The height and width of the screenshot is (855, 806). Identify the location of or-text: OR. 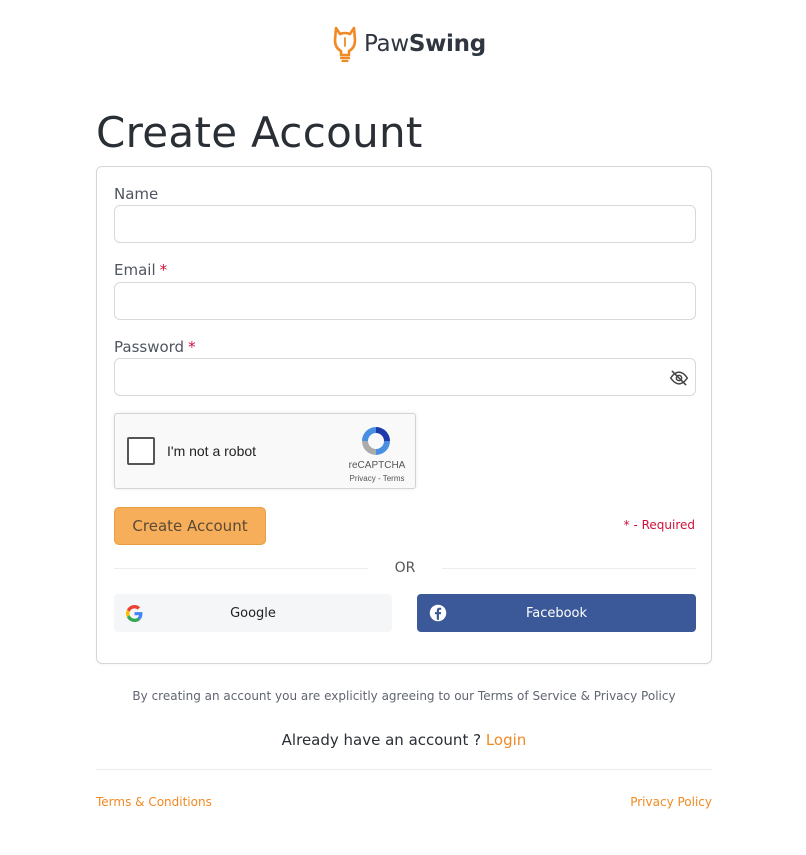
(405, 568).